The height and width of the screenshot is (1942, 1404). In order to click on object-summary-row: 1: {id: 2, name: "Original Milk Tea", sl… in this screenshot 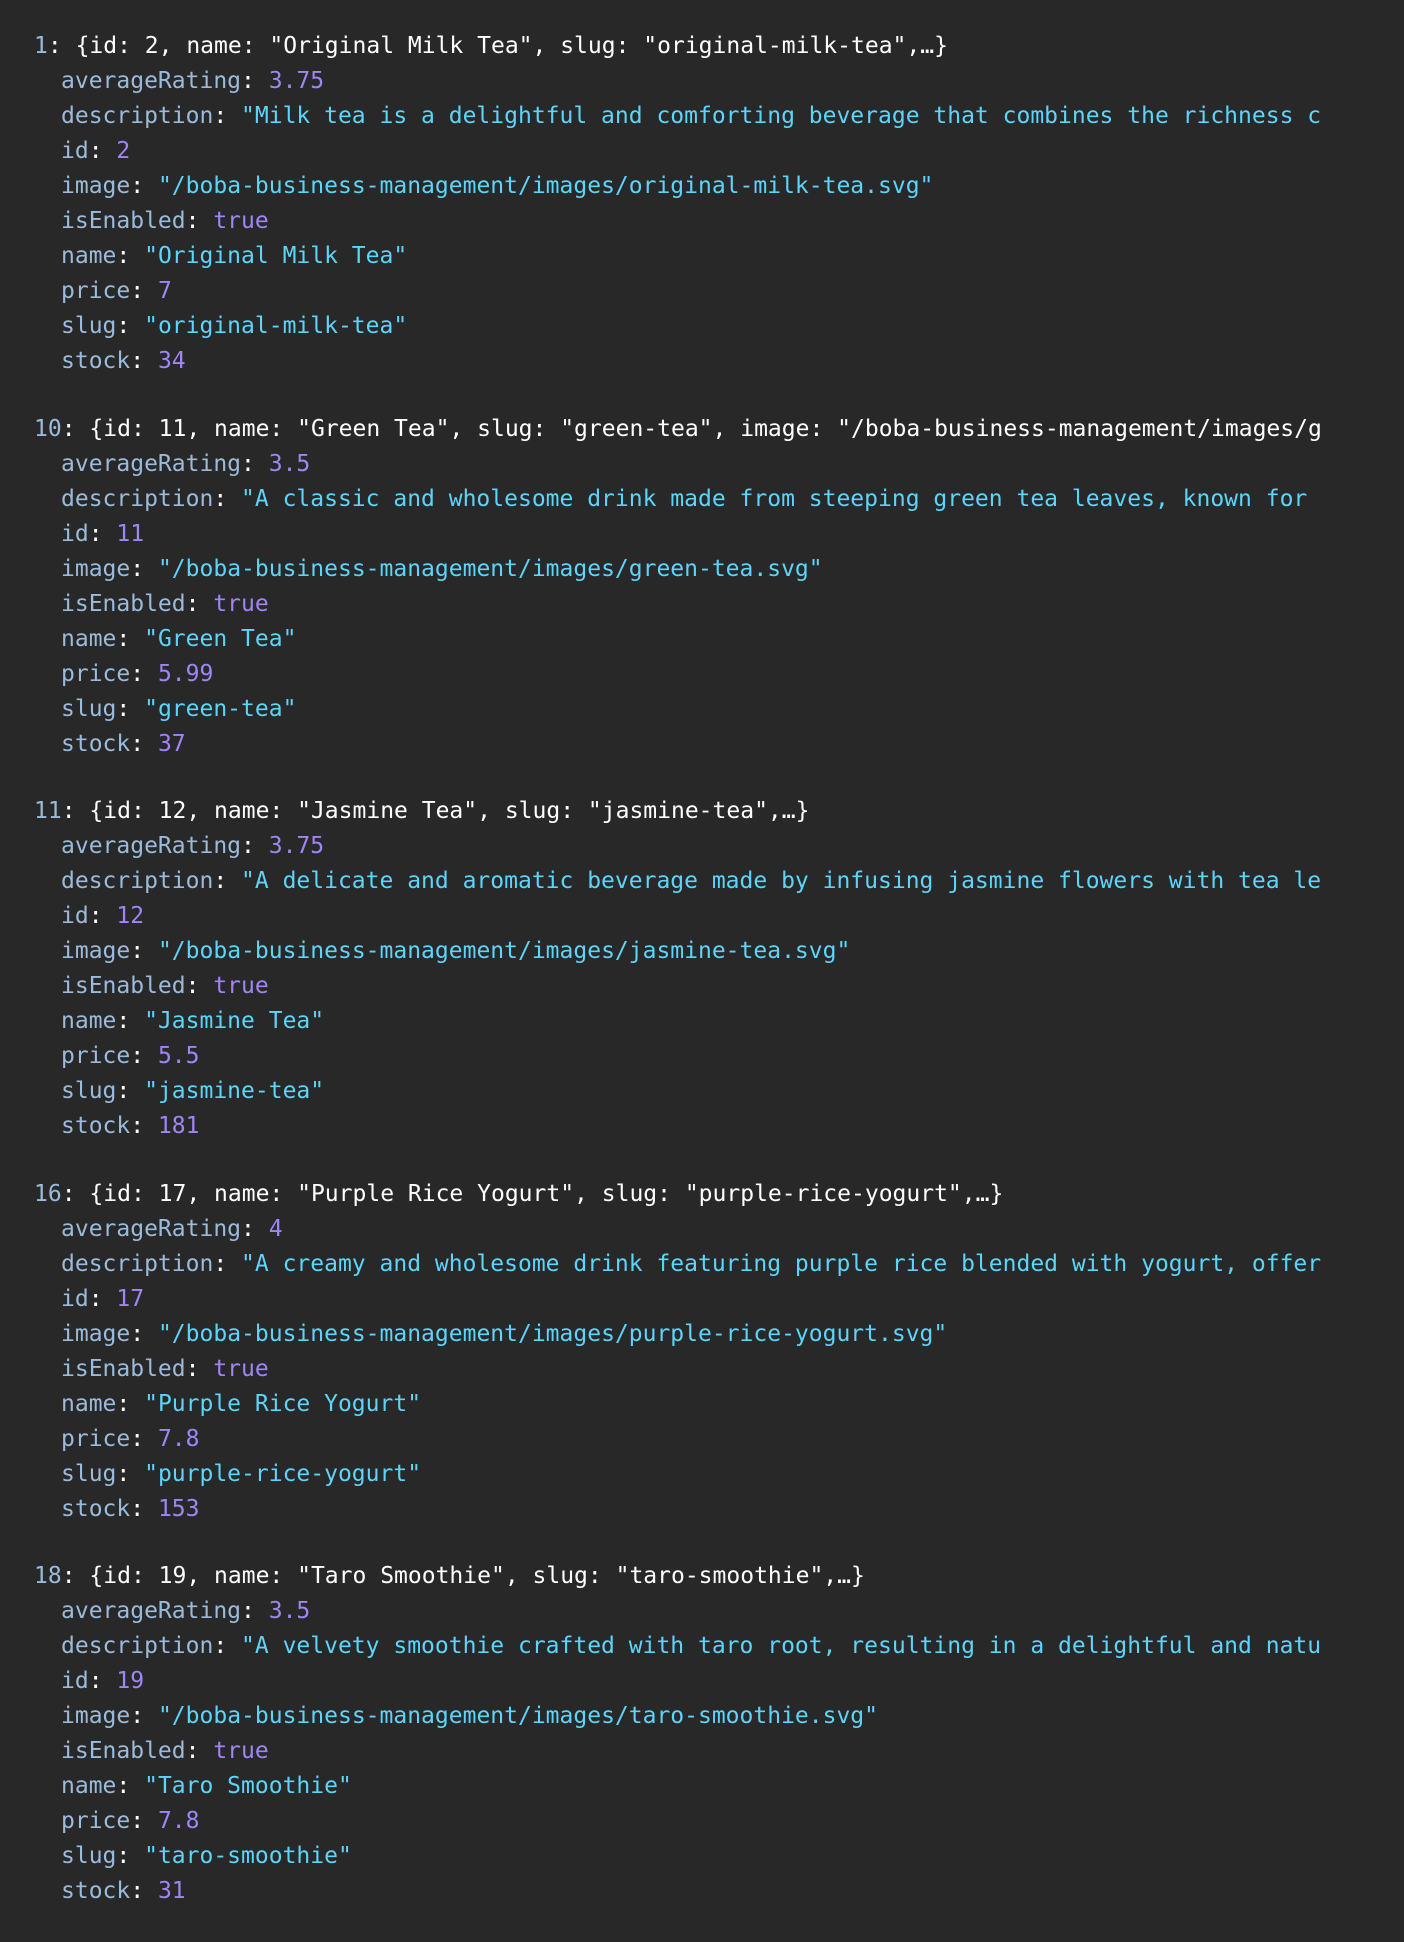, I will do `click(701, 46)`.